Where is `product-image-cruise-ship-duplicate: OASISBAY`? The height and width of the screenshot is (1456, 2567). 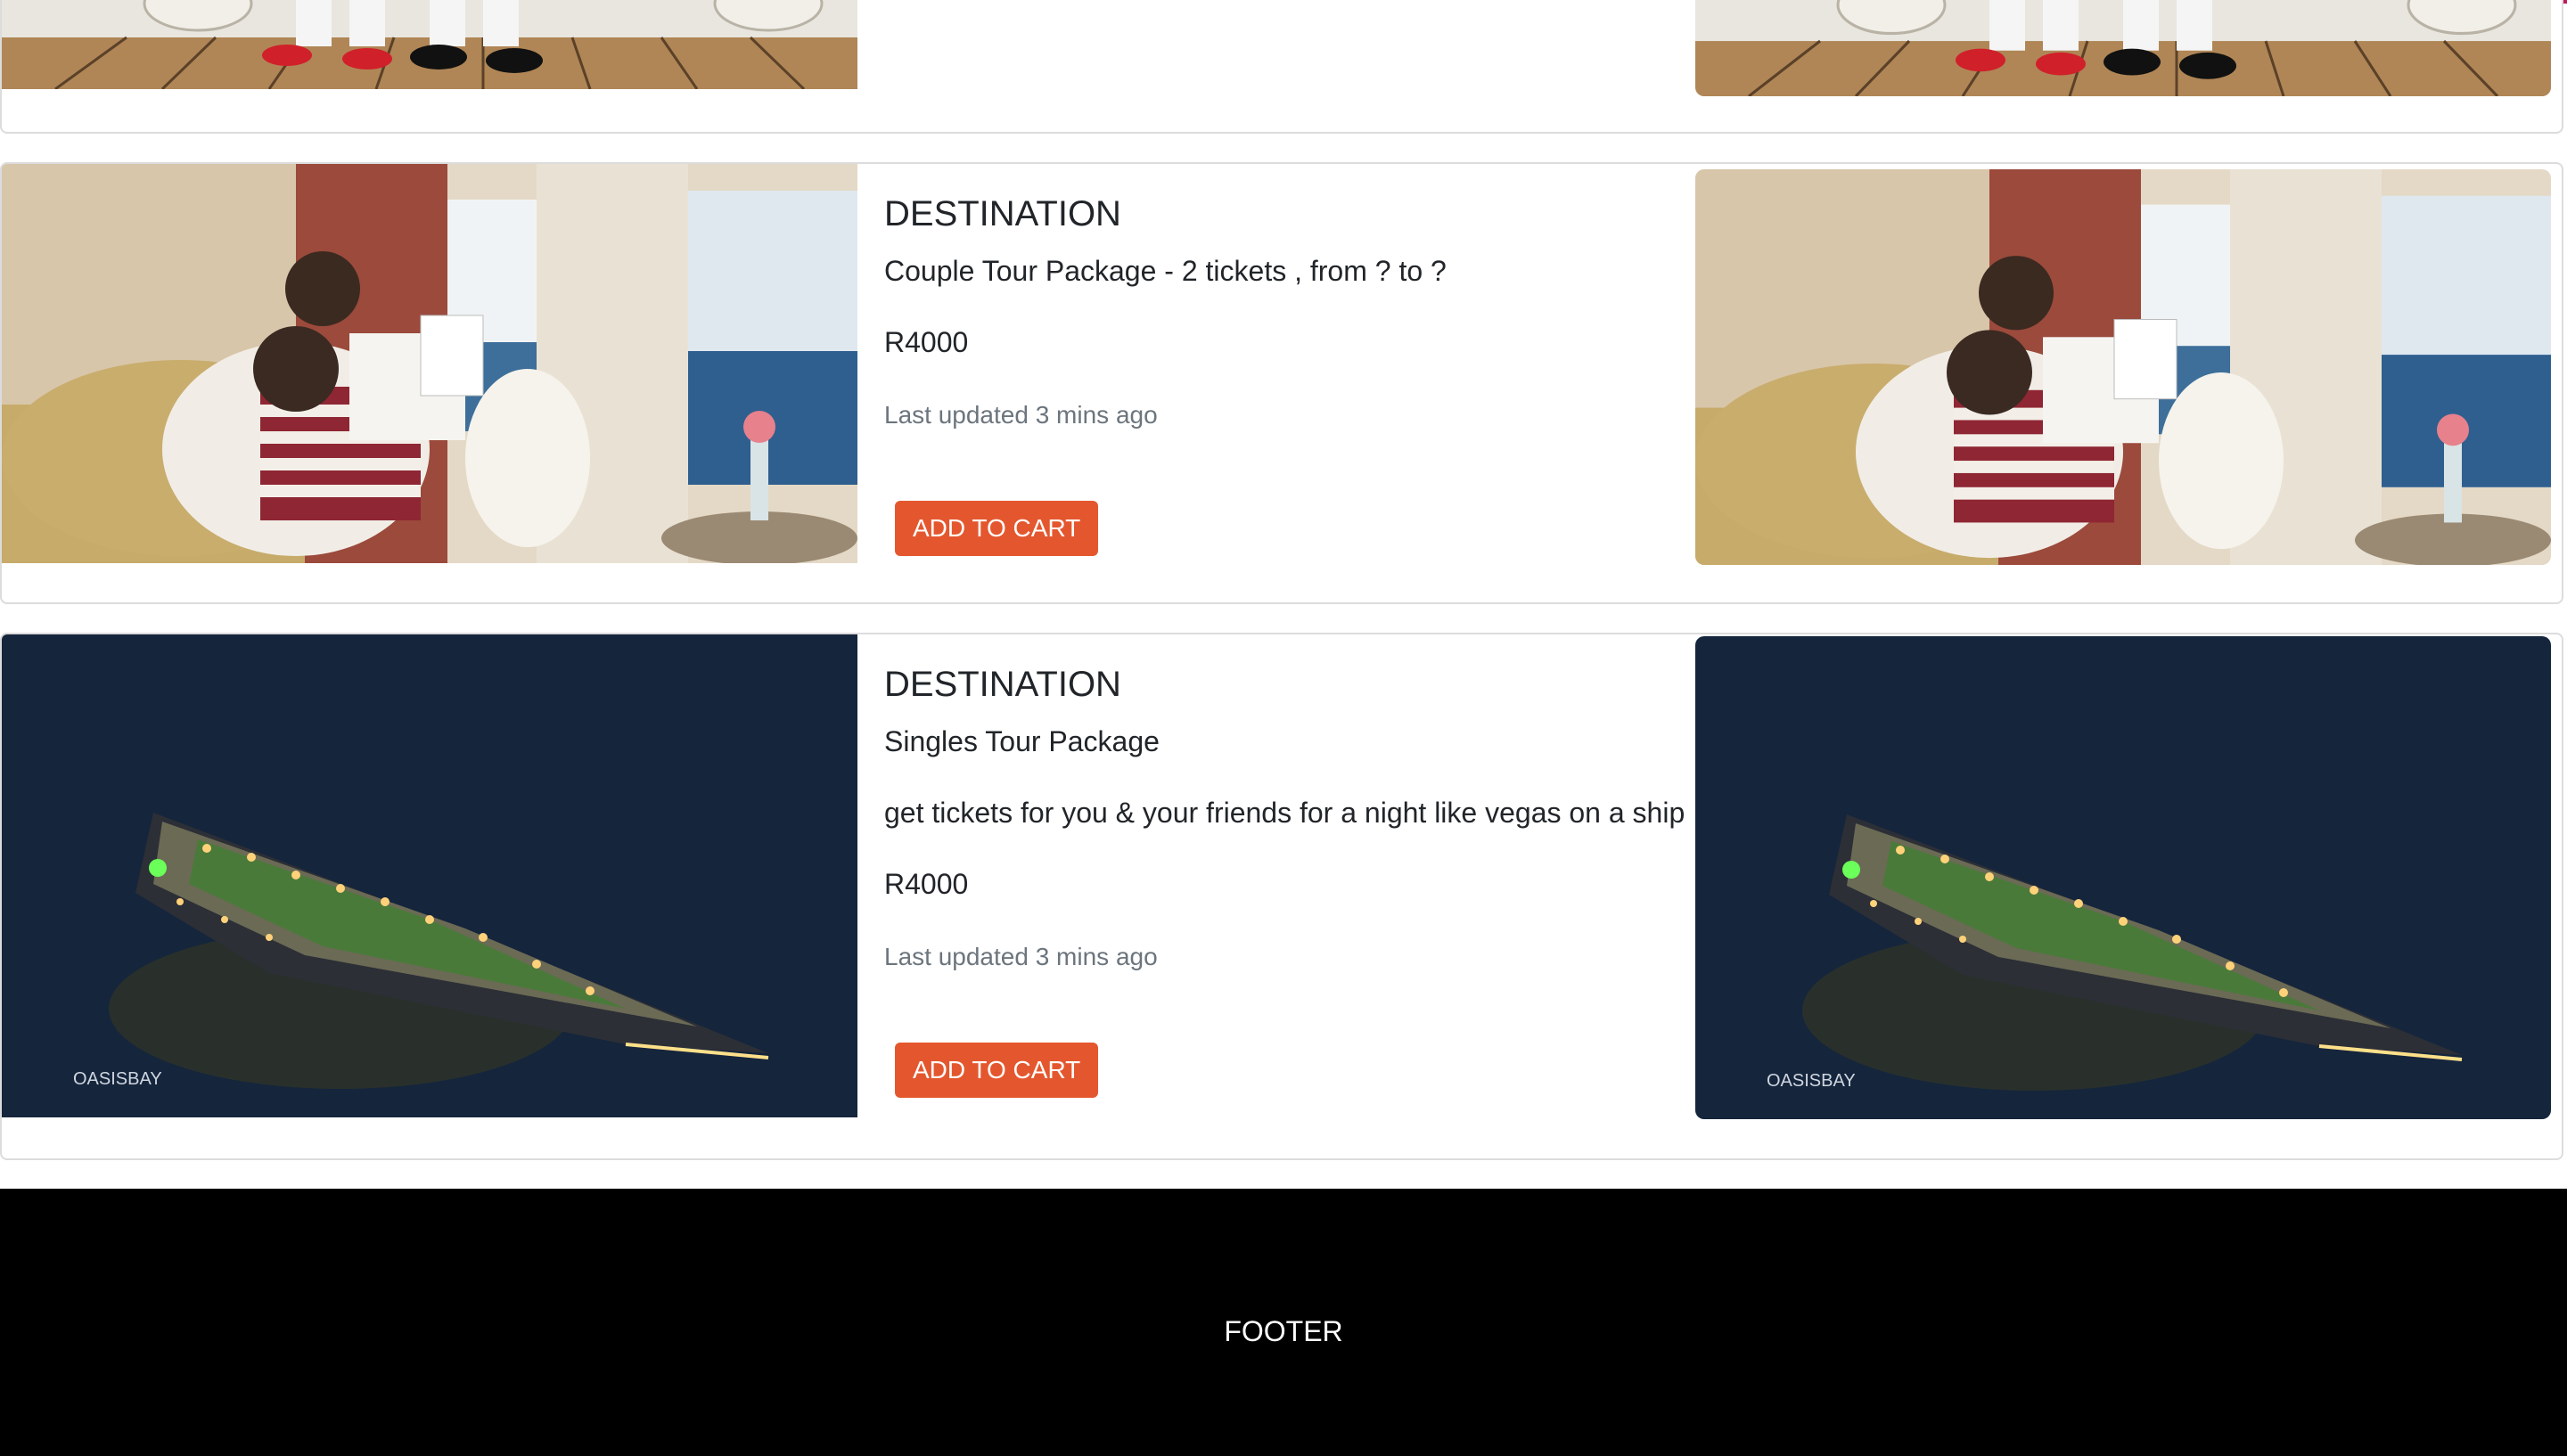 product-image-cruise-ship-duplicate: OASISBAY is located at coordinates (2123, 878).